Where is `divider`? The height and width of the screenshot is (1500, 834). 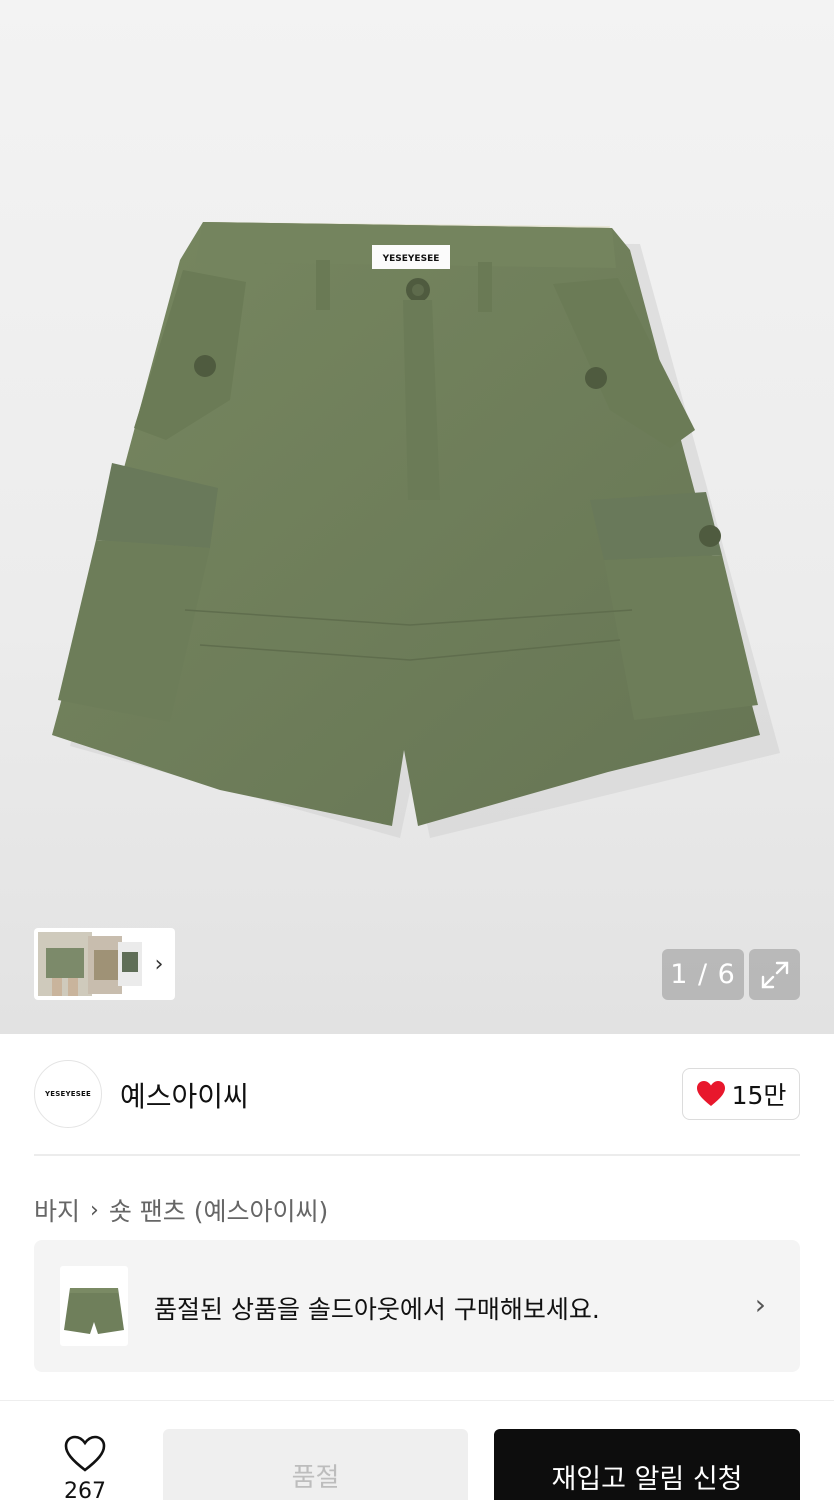
divider is located at coordinates (417, 1155).